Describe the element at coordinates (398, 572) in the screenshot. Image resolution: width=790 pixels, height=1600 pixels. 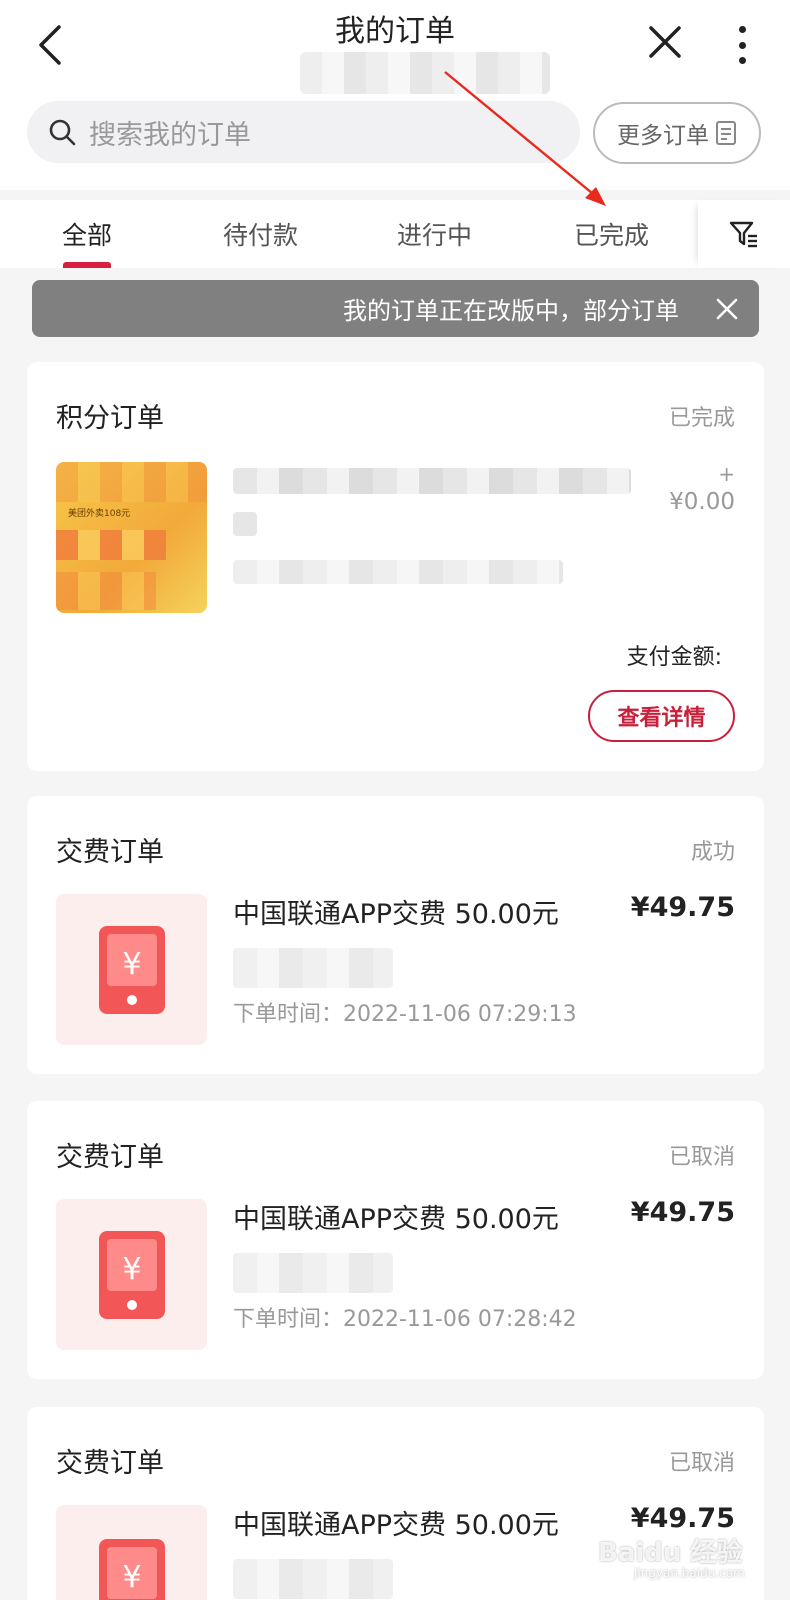
I see `product-desc-blurred` at that location.